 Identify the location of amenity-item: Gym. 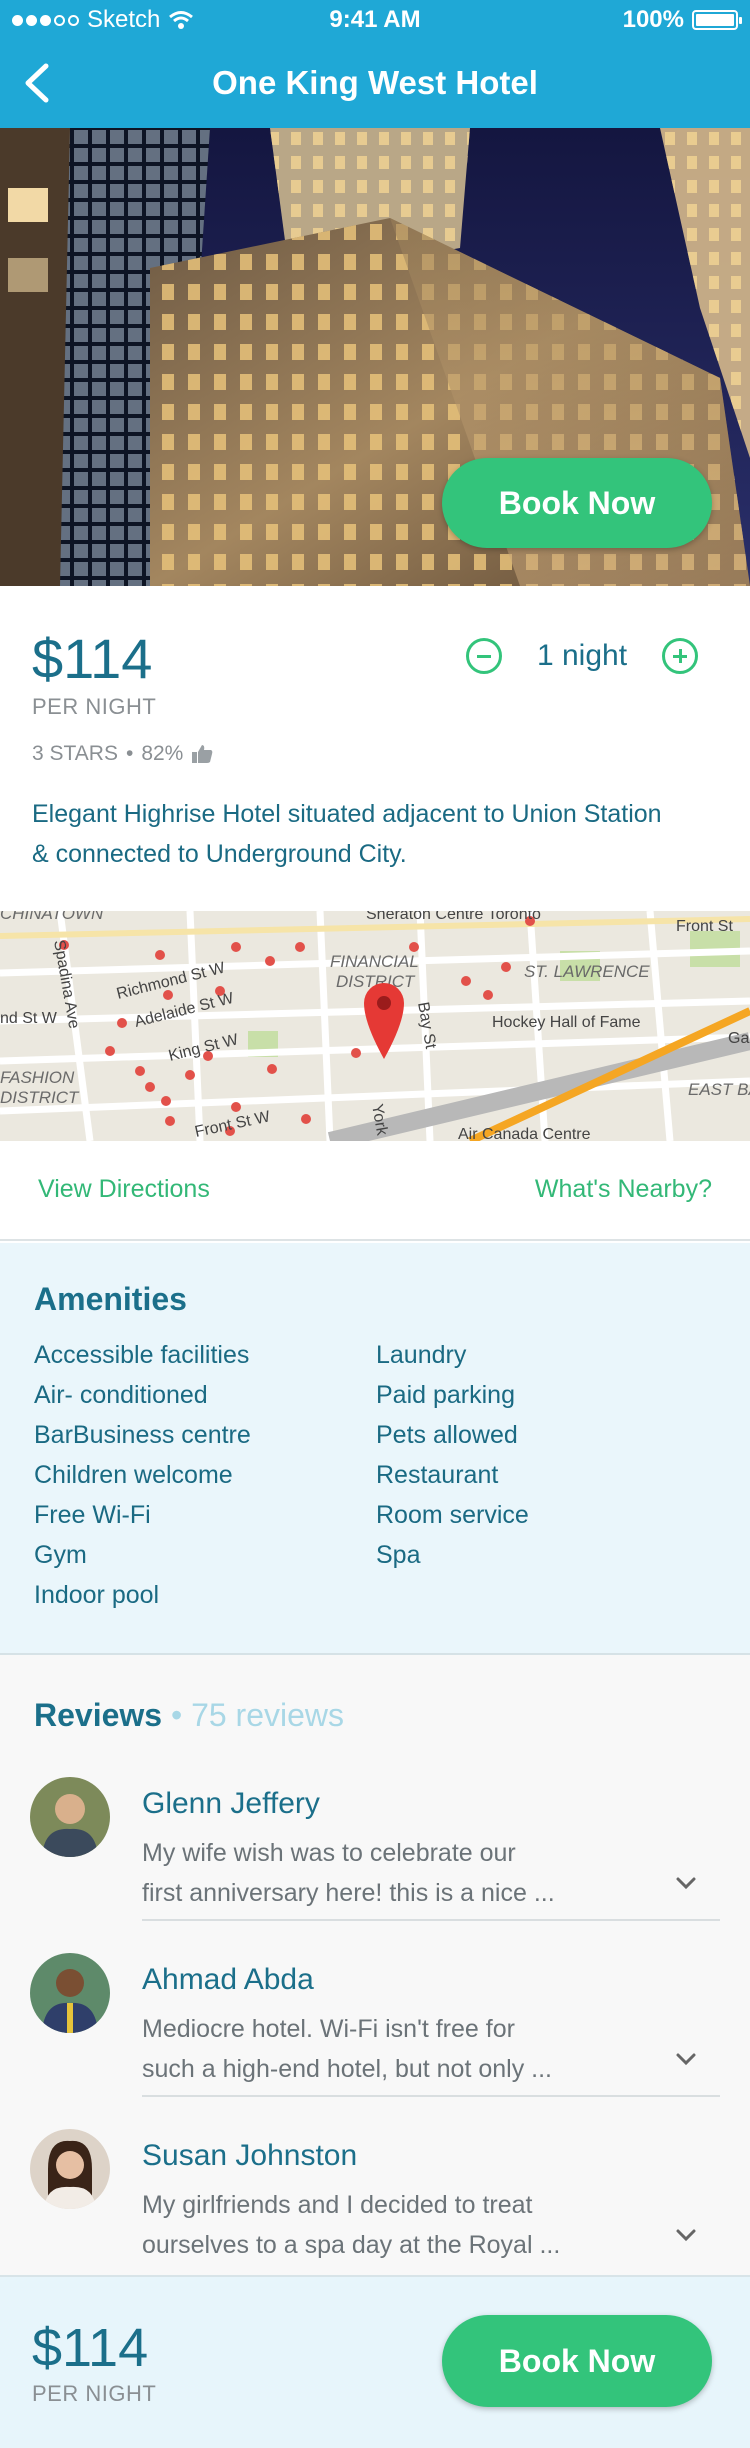
(60, 1555).